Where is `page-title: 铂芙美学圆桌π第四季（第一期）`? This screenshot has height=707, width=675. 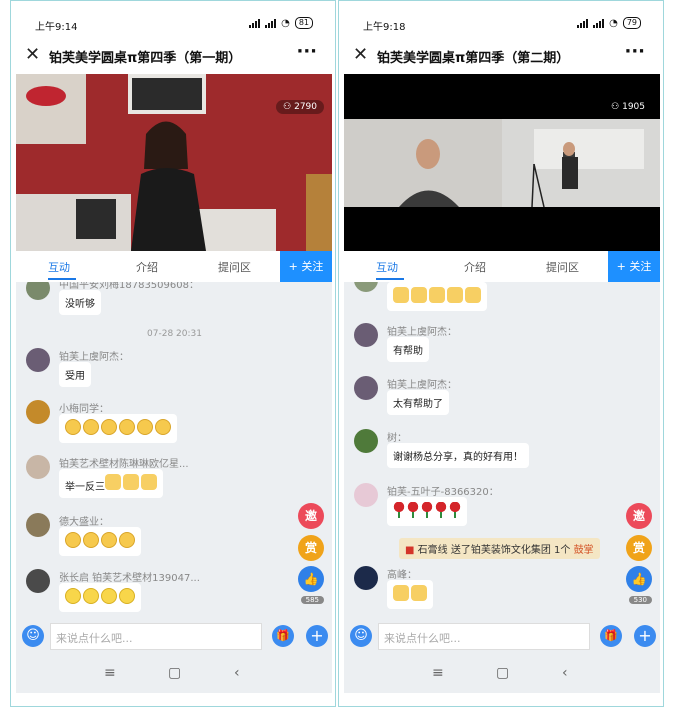 page-title: 铂芙美学圆桌π第四季（第一期） is located at coordinates (145, 58).